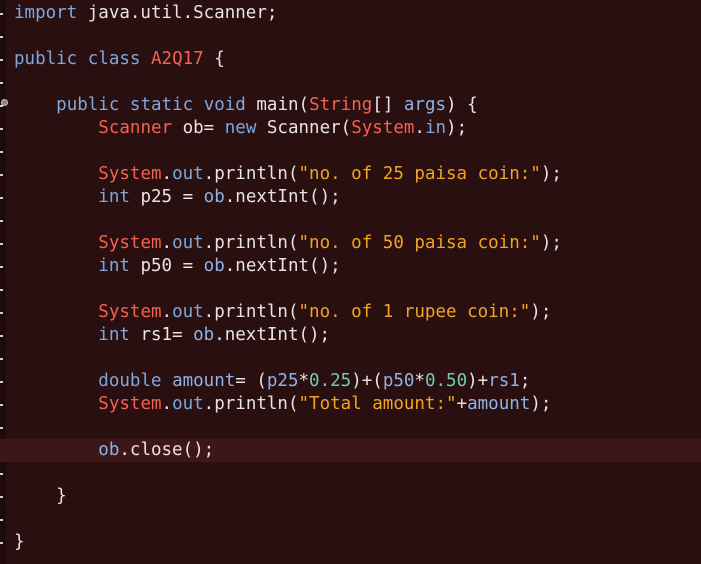 This screenshot has width=701, height=564. Describe the element at coordinates (419, 174) in the screenshot. I see `code-token: "no. of 25 paisa coin:"` at that location.